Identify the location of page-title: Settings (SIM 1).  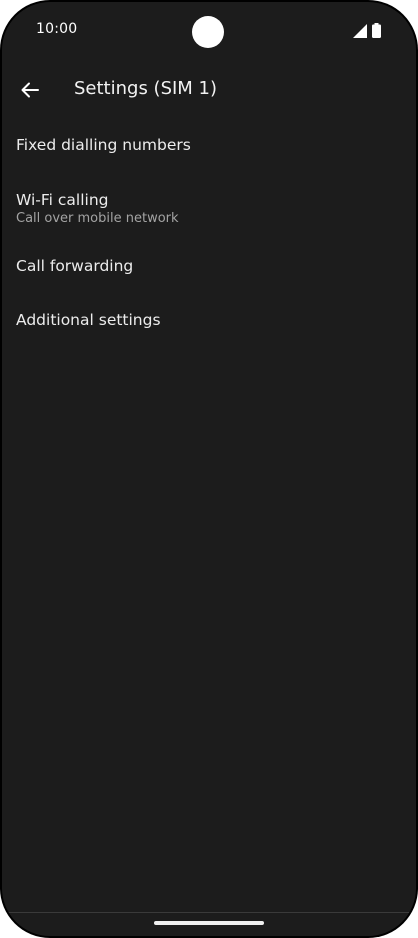
(146, 88).